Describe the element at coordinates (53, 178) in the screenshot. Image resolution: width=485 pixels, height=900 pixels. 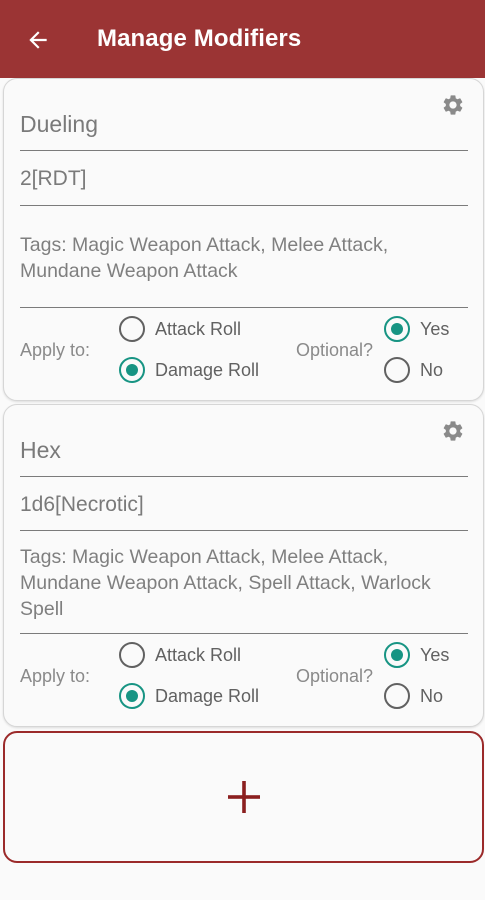
I see `modifier-dice: 2[RDT]` at that location.